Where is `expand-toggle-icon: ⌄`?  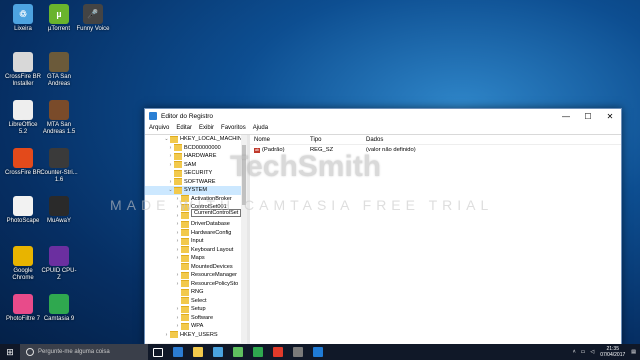 expand-toggle-icon: ⌄ is located at coordinates (170, 190).